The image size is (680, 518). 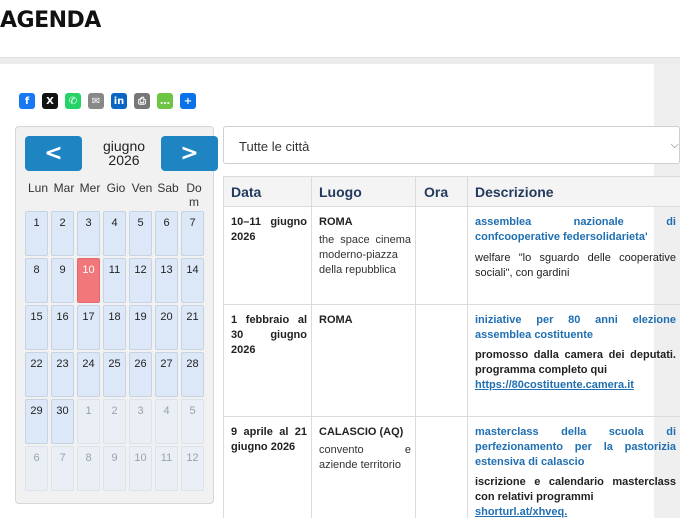 I want to click on weekday-label: Lun, so click(x=38, y=188).